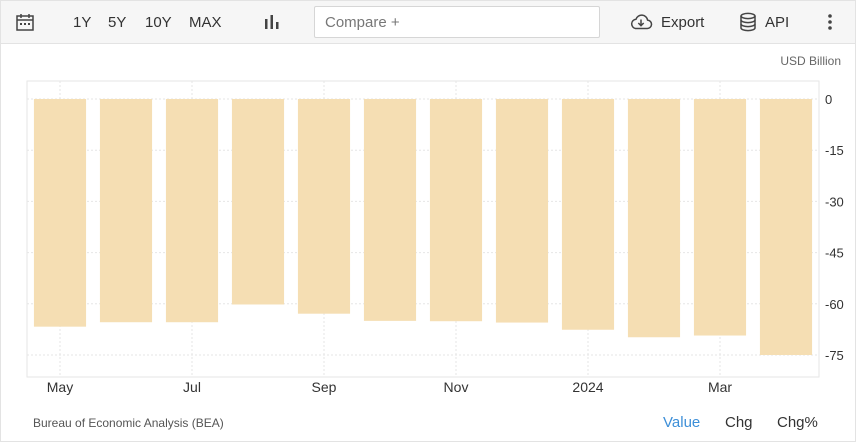  Describe the element at coordinates (828, 99) in the screenshot. I see `y-tick-label: 0` at that location.